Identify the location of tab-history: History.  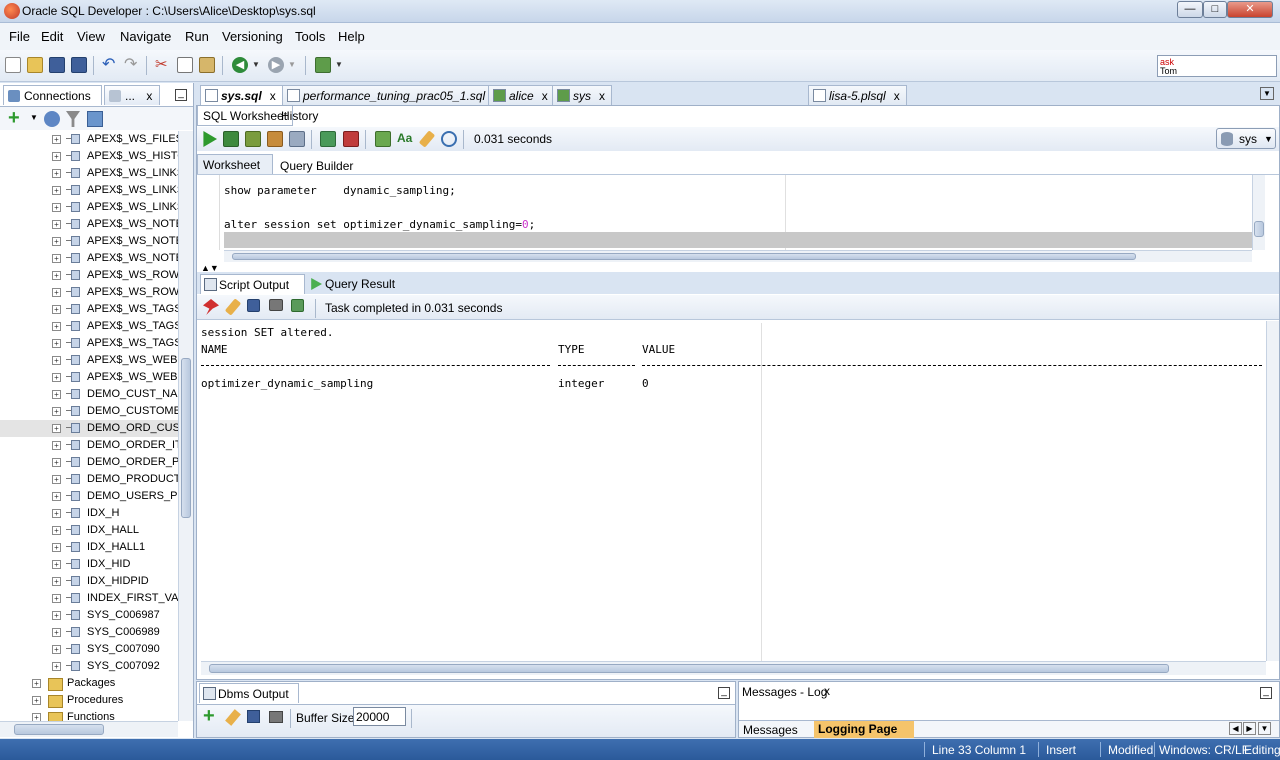
(299, 116).